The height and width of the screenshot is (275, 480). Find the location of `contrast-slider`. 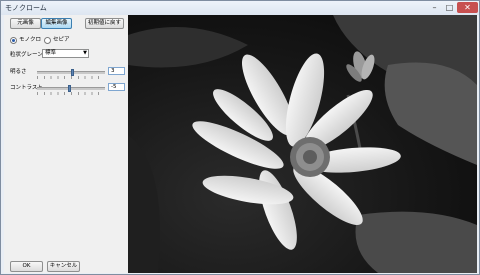

contrast-slider is located at coordinates (71, 88).